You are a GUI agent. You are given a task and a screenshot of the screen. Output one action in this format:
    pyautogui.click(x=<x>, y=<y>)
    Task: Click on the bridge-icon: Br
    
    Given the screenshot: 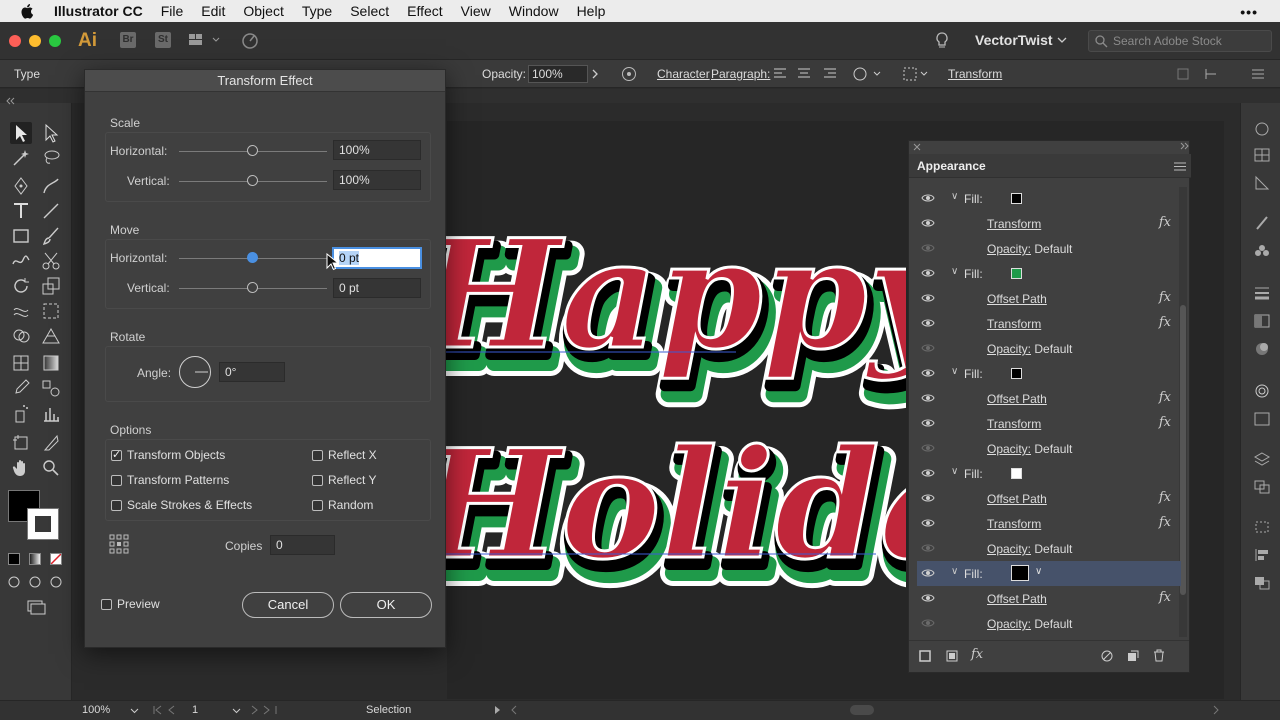 What is the action you would take?
    pyautogui.click(x=128, y=40)
    